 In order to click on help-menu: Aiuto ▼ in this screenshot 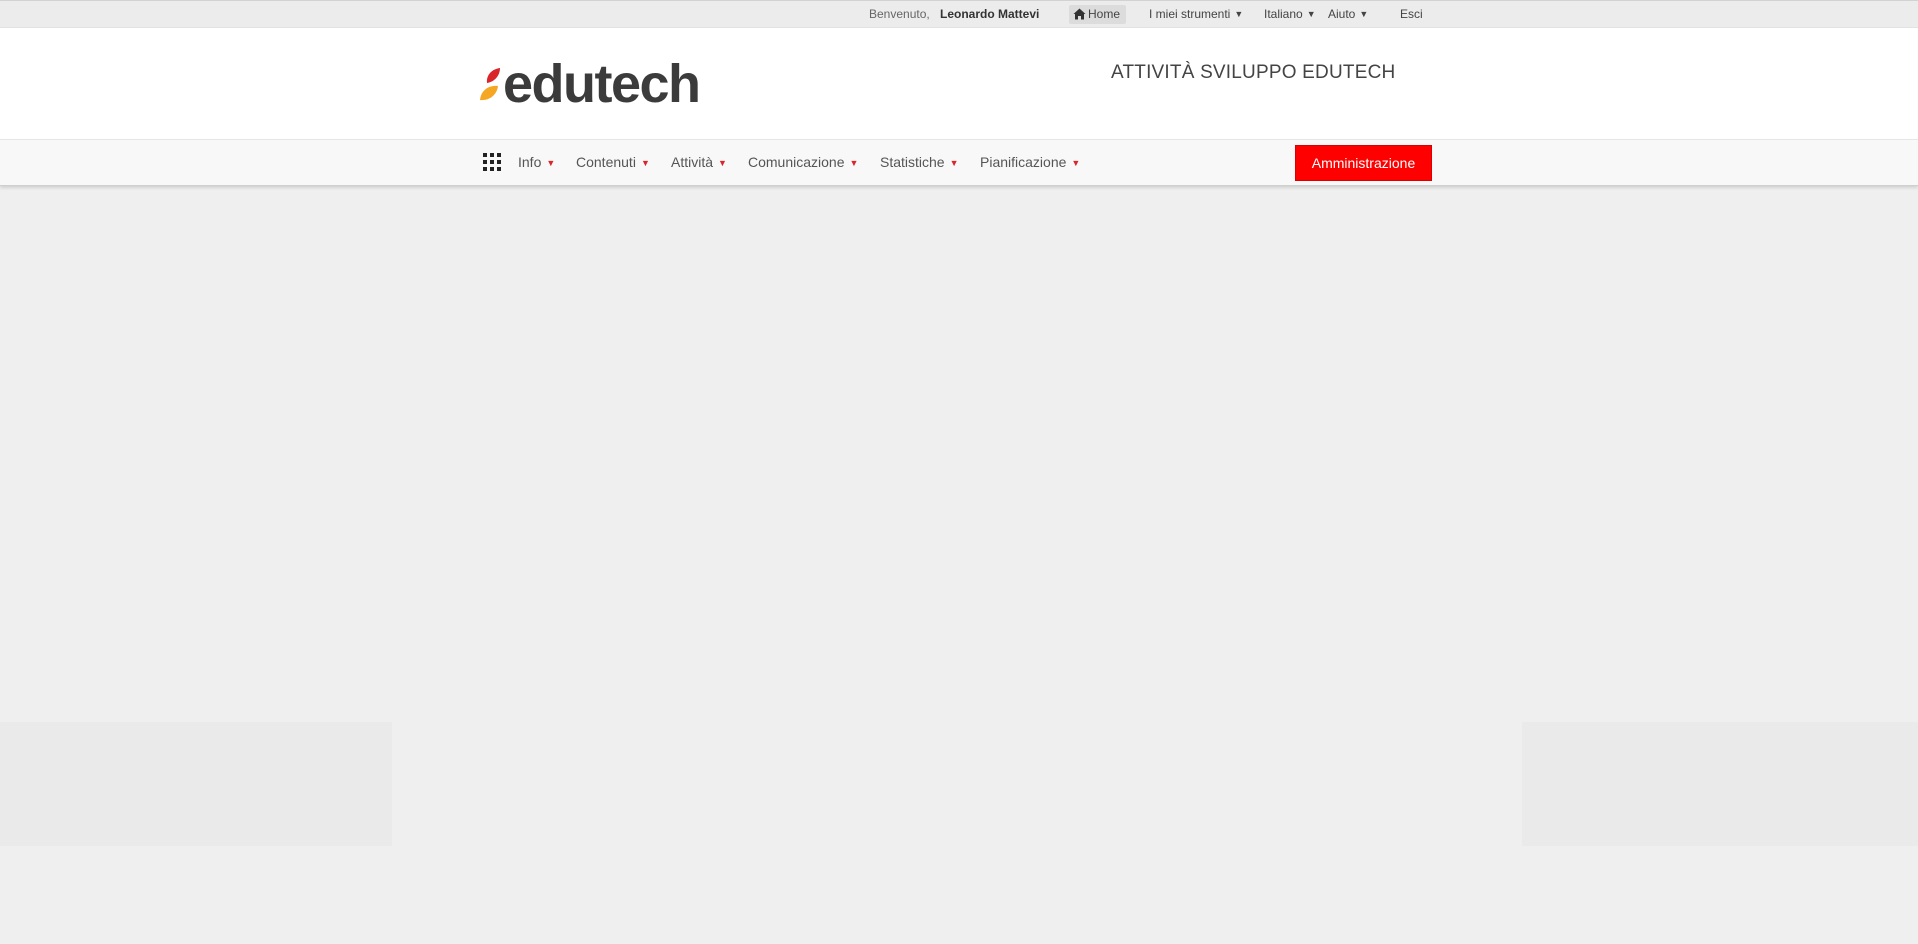, I will do `click(1348, 15)`.